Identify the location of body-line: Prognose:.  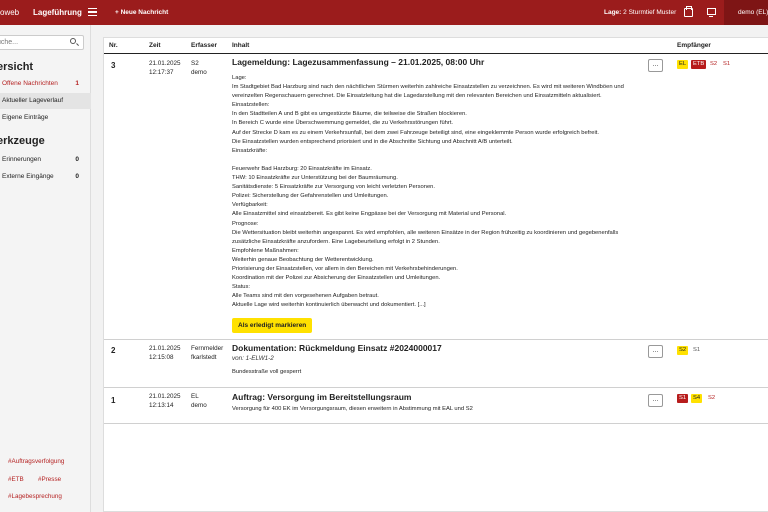
(245, 223).